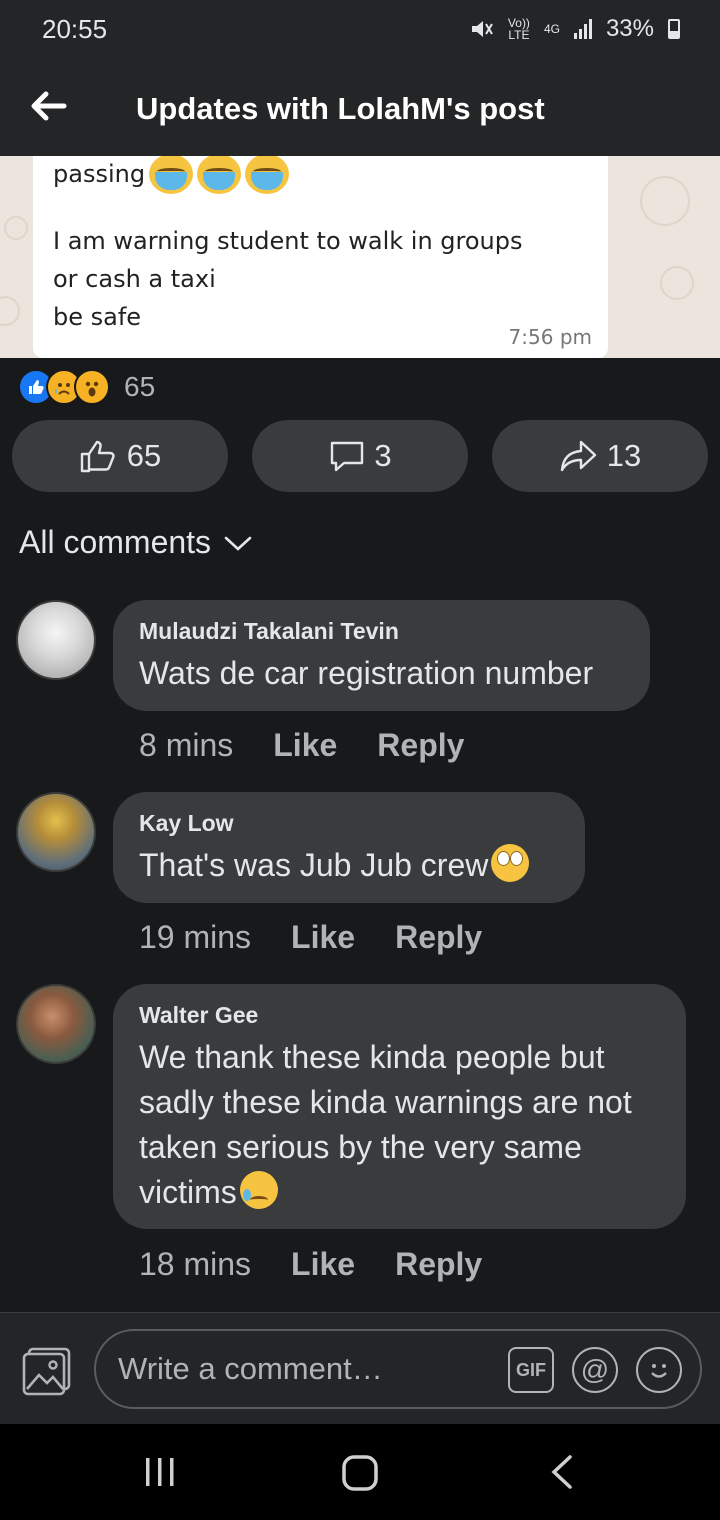 This screenshot has width=720, height=1520. Describe the element at coordinates (582, 29) in the screenshot. I see `signal-icon` at that location.